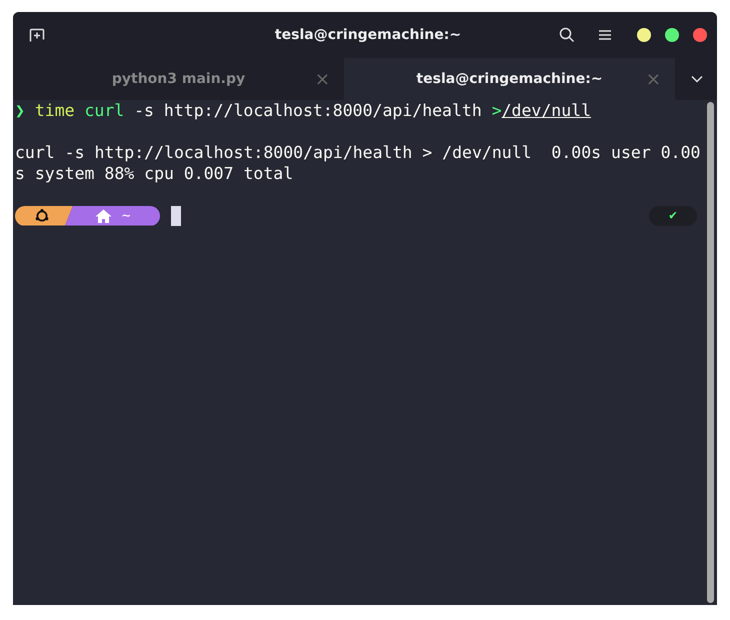 Image resolution: width=730 pixels, height=620 pixels. I want to click on maximize-button, so click(672, 35).